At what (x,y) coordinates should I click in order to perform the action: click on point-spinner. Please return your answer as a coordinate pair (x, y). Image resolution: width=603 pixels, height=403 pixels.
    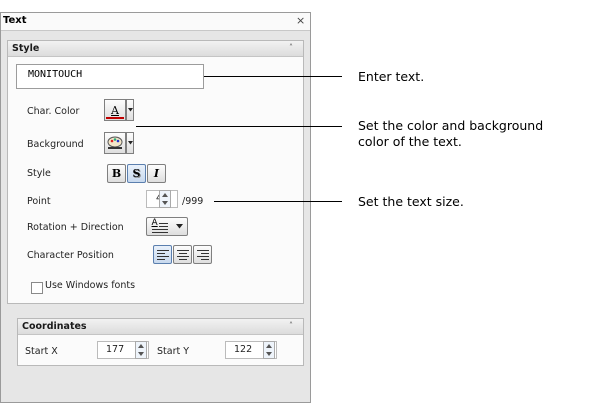
    Looking at the image, I should click on (165, 199).